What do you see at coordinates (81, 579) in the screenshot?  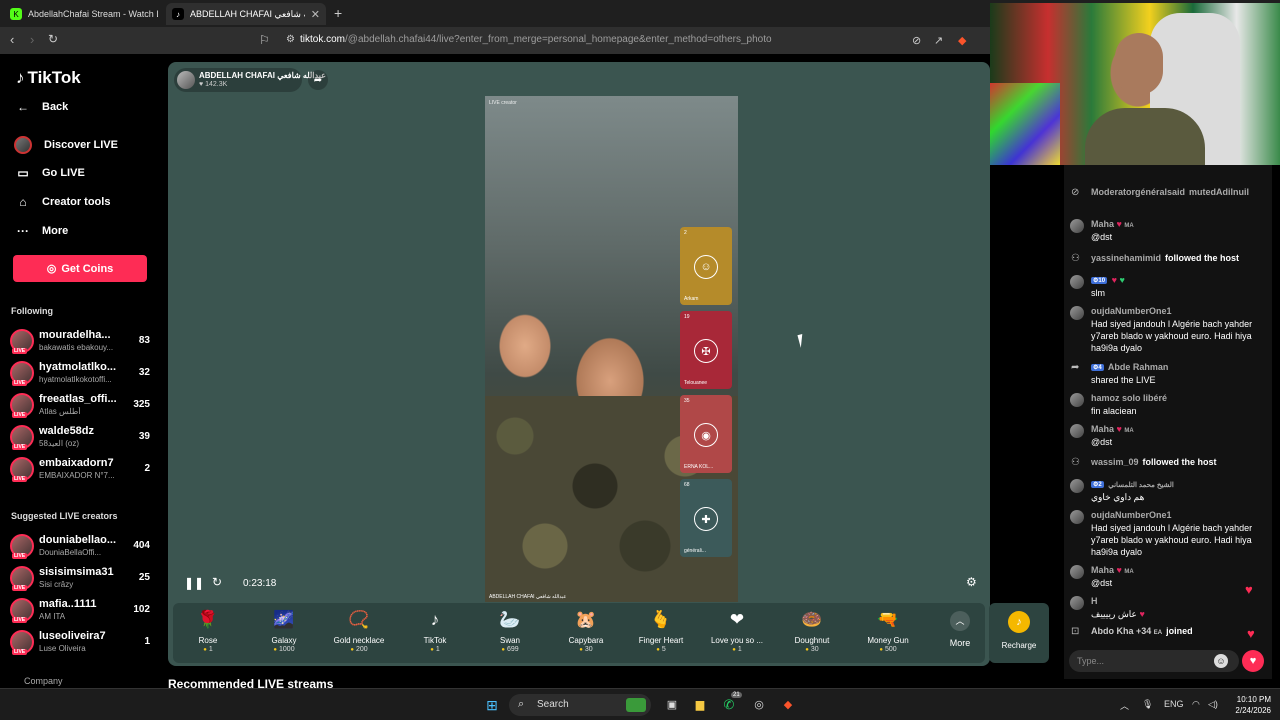 I see `suggested-account: LIVE sisisimsima31 Sisi crâzy 25` at bounding box center [81, 579].